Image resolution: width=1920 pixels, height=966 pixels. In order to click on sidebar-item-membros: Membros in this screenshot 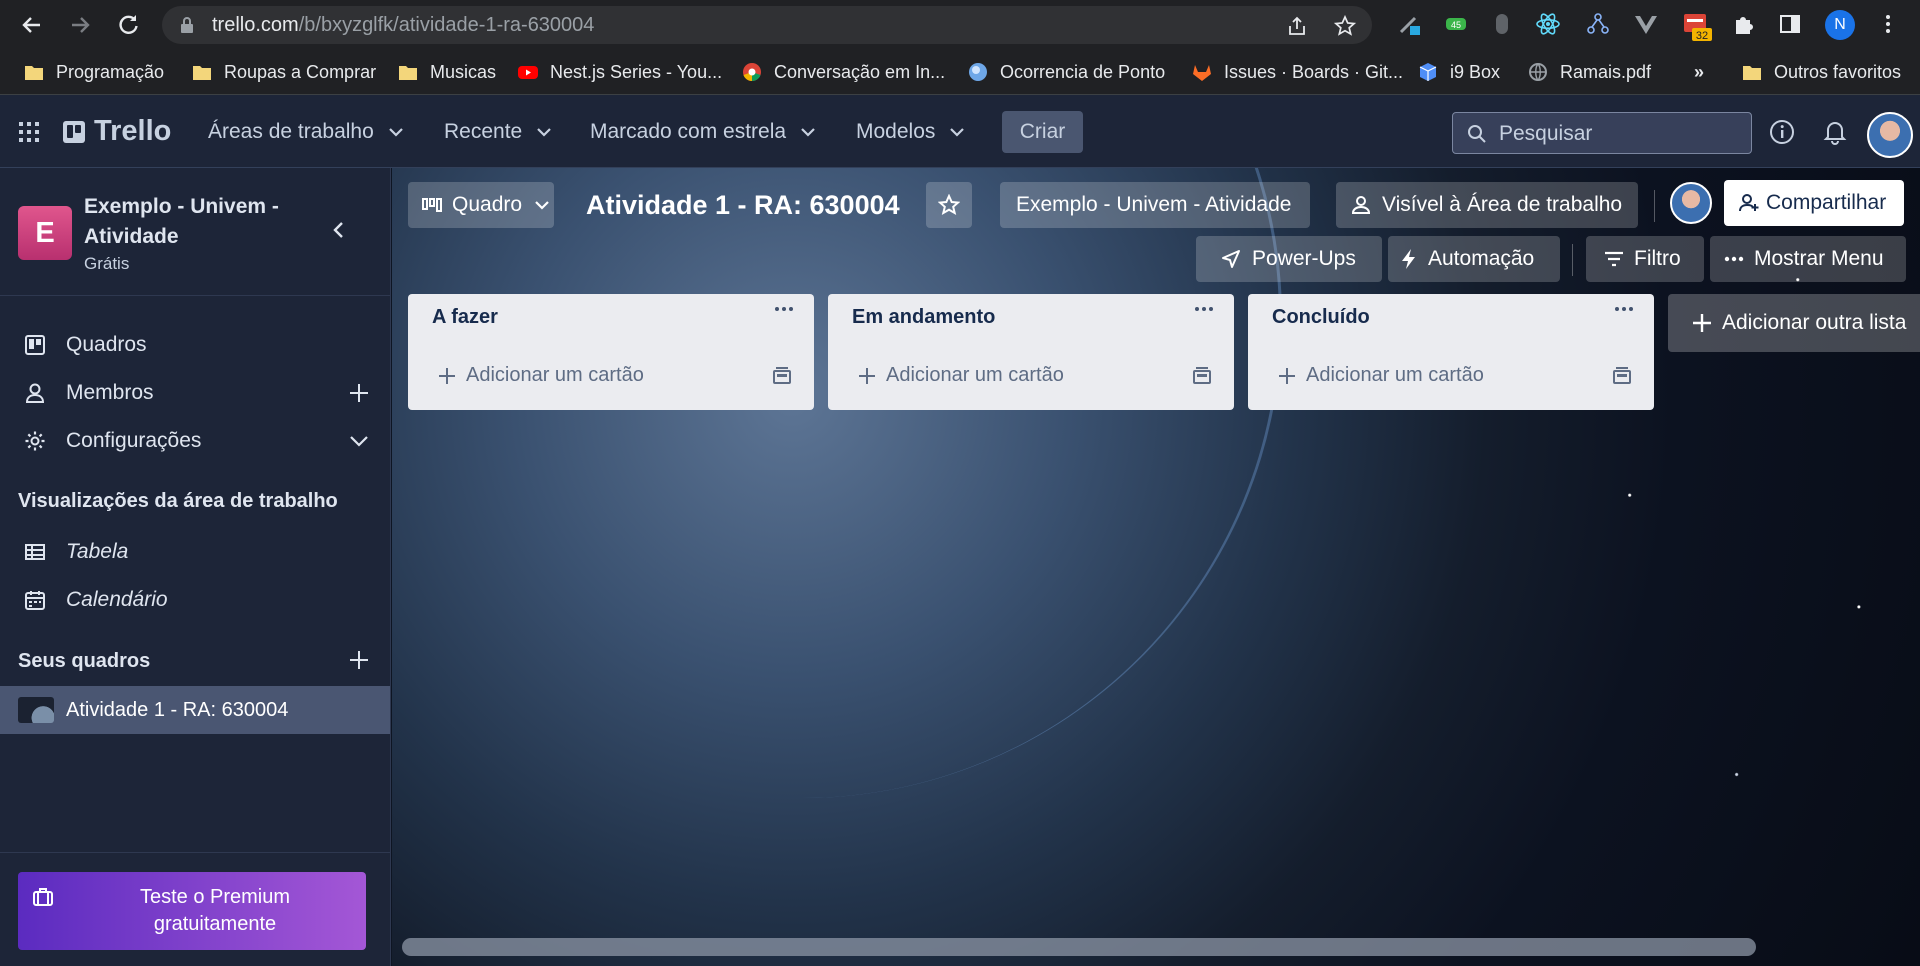, I will do `click(195, 393)`.